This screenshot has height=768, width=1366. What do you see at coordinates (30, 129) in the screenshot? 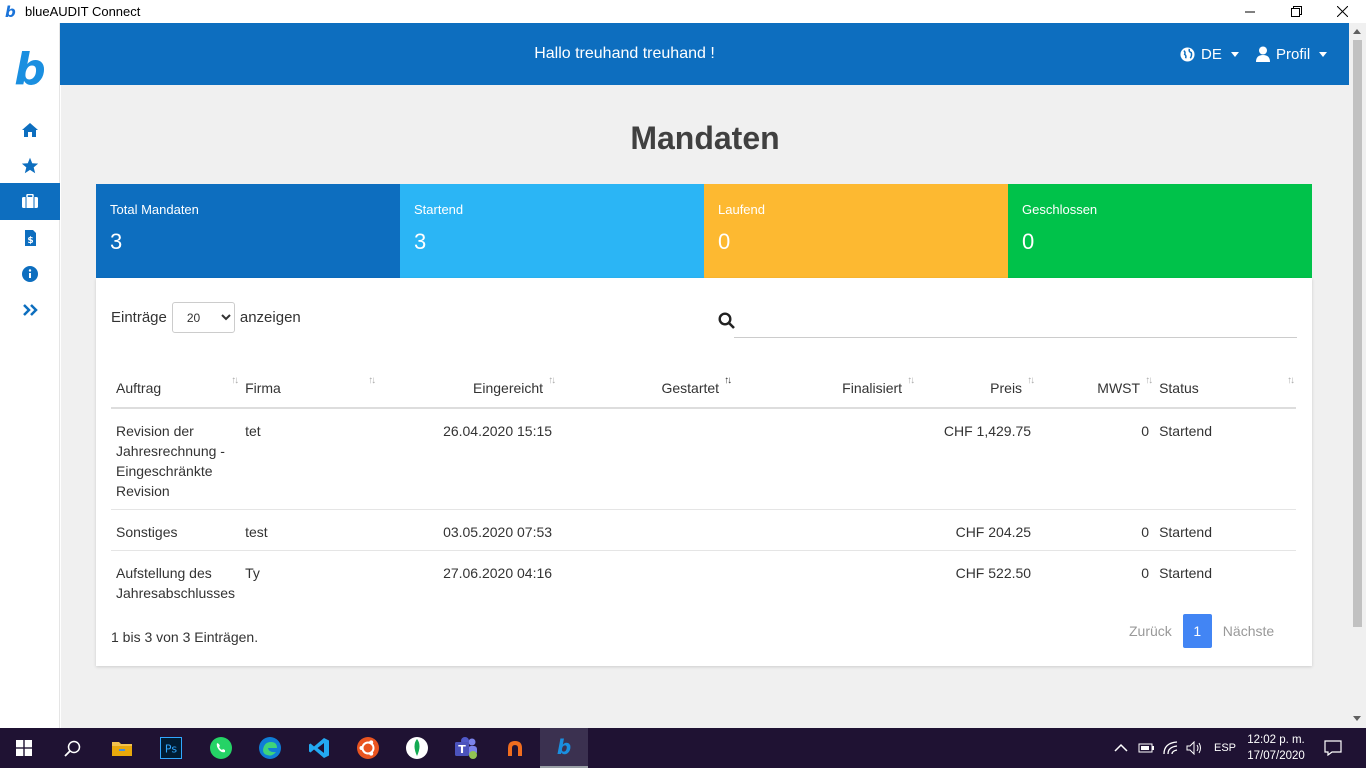
I see `sidebar-item-home` at bounding box center [30, 129].